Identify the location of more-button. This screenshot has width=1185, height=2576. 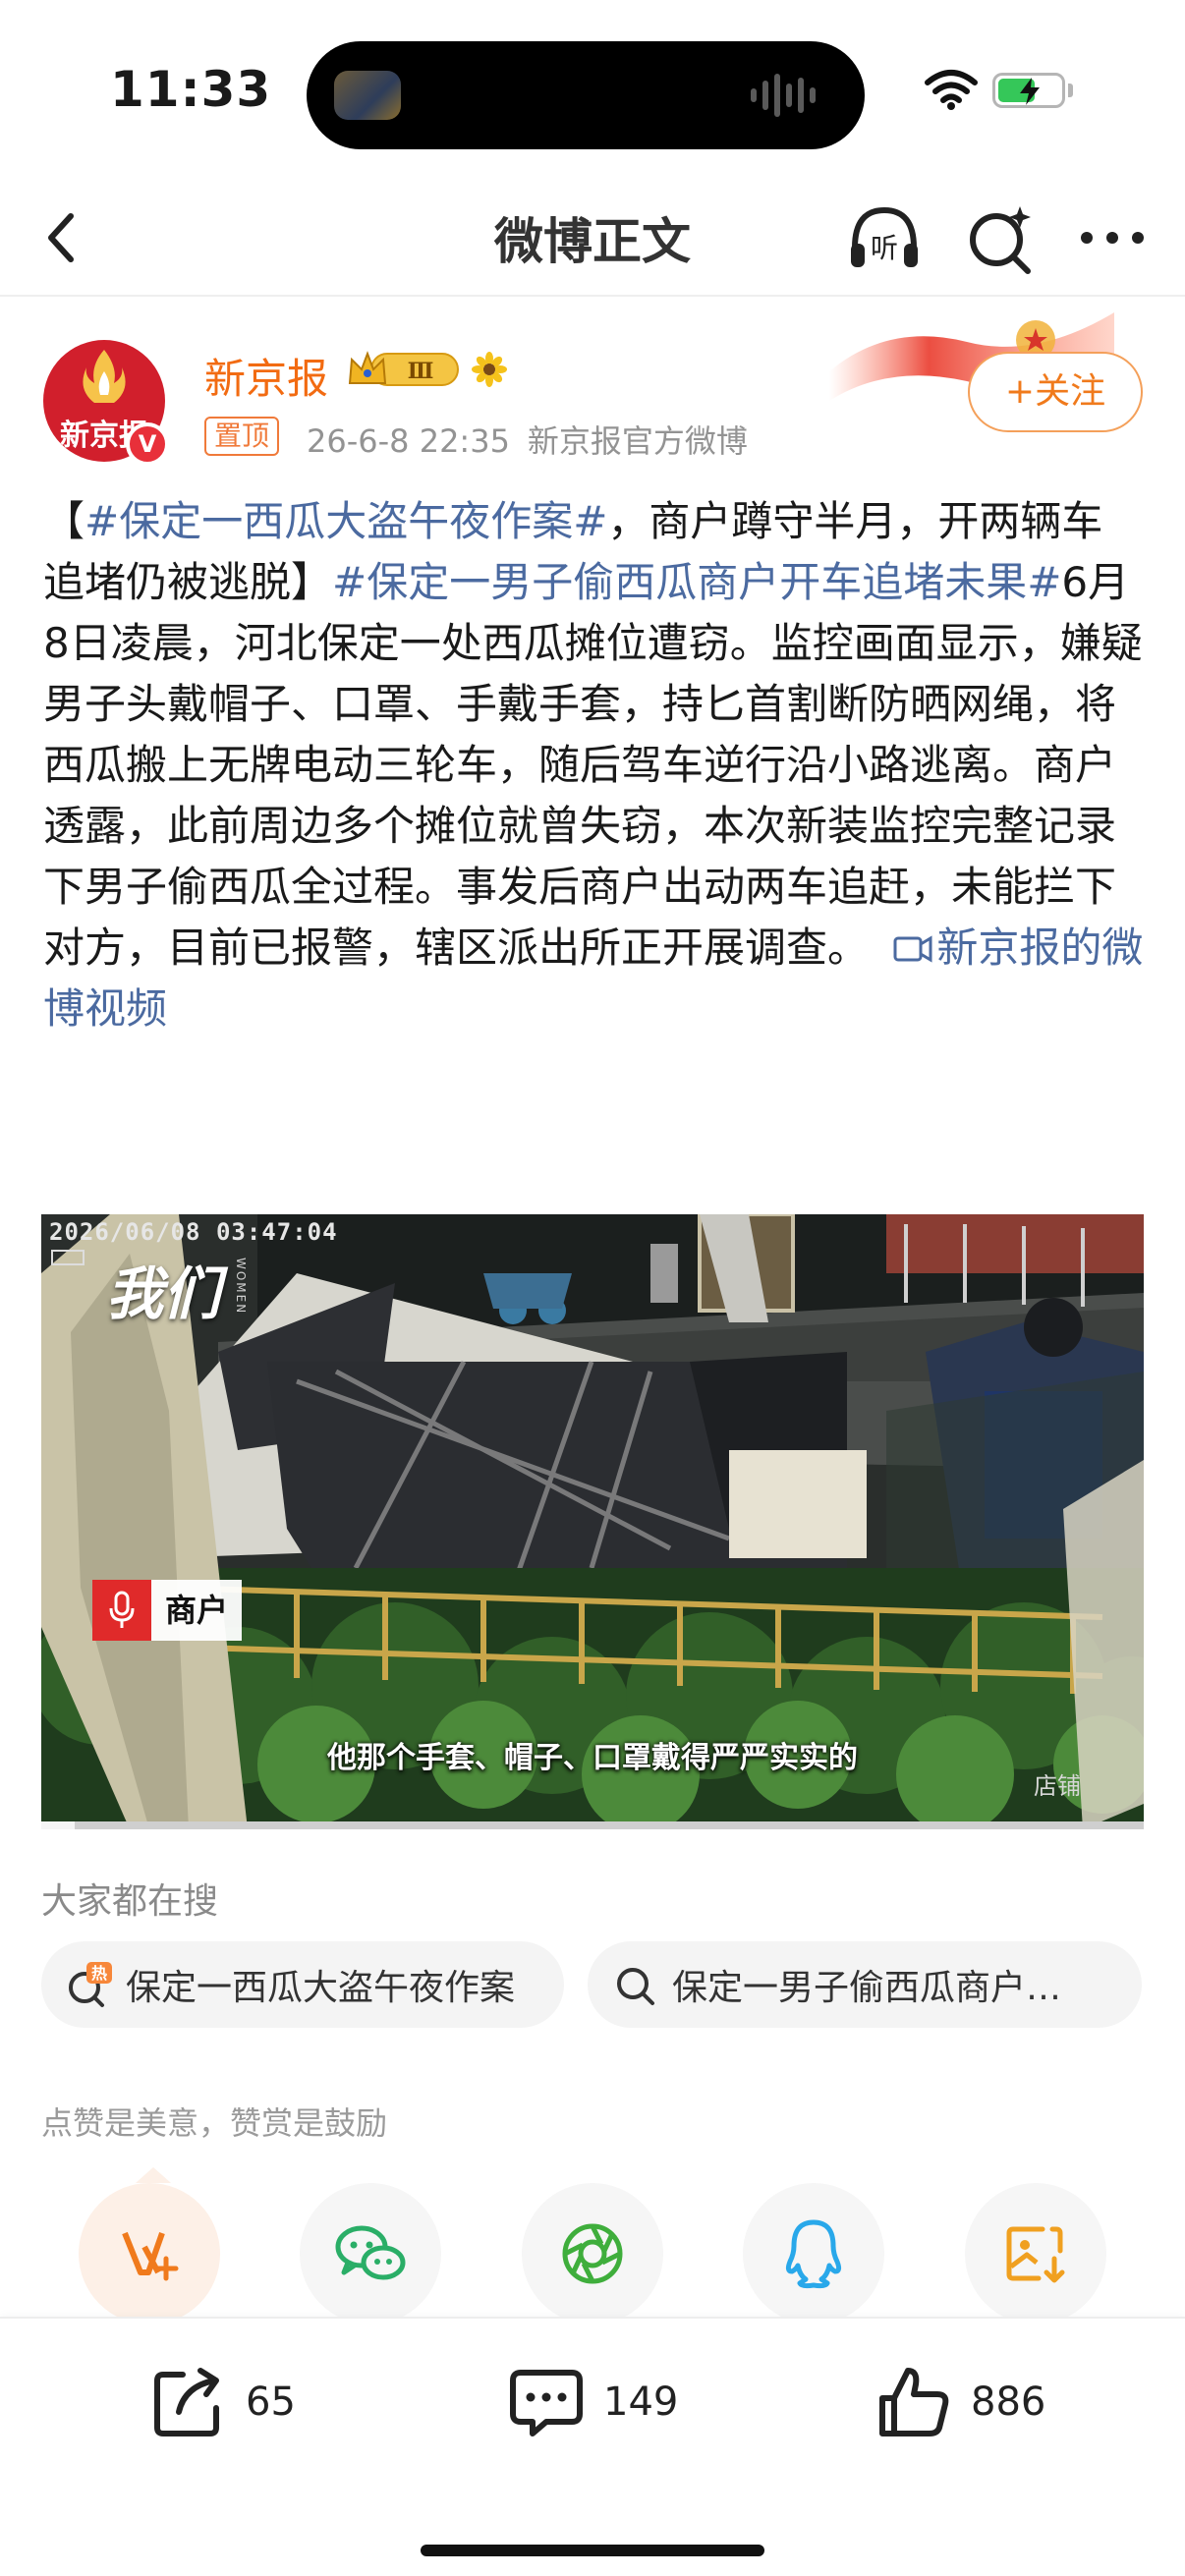
(1112, 237).